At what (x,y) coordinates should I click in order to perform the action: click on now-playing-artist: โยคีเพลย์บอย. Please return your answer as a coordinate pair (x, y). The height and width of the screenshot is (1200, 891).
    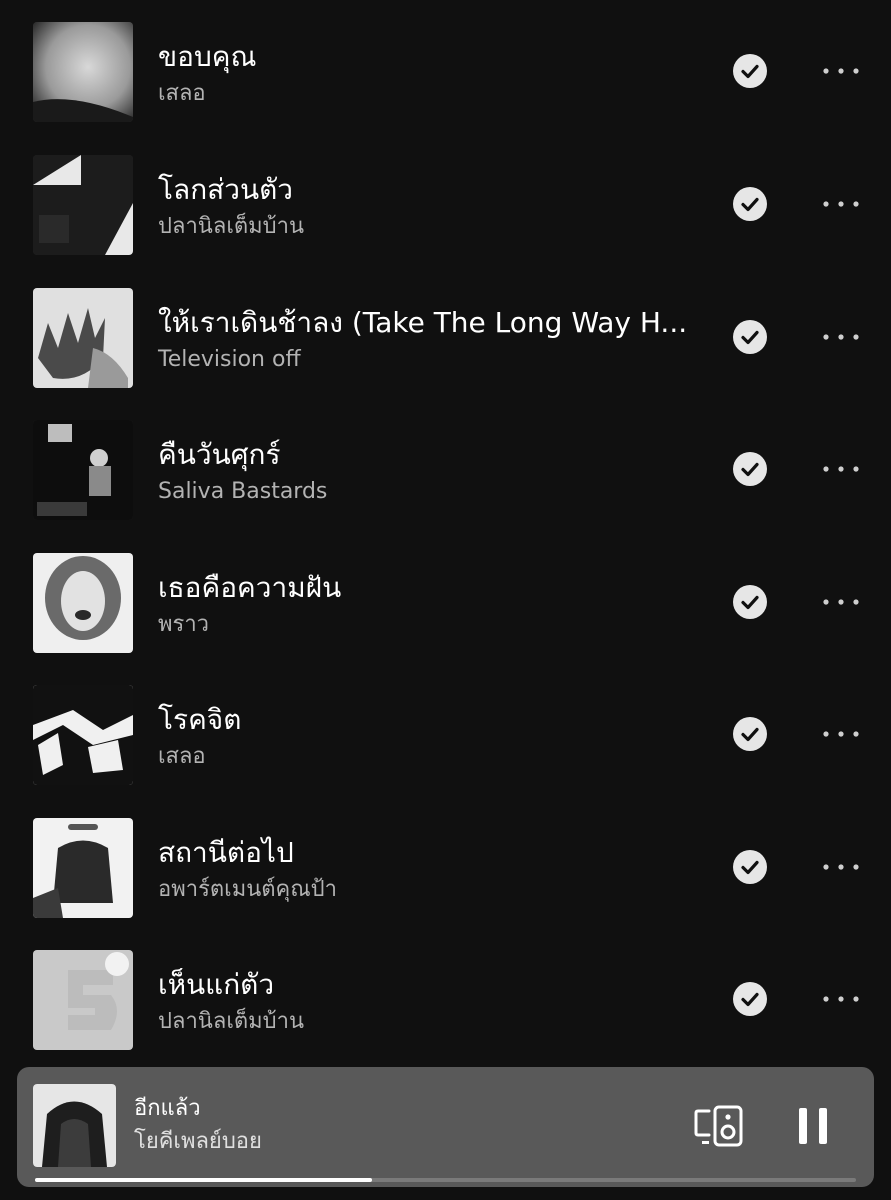
    Looking at the image, I should click on (198, 1141).